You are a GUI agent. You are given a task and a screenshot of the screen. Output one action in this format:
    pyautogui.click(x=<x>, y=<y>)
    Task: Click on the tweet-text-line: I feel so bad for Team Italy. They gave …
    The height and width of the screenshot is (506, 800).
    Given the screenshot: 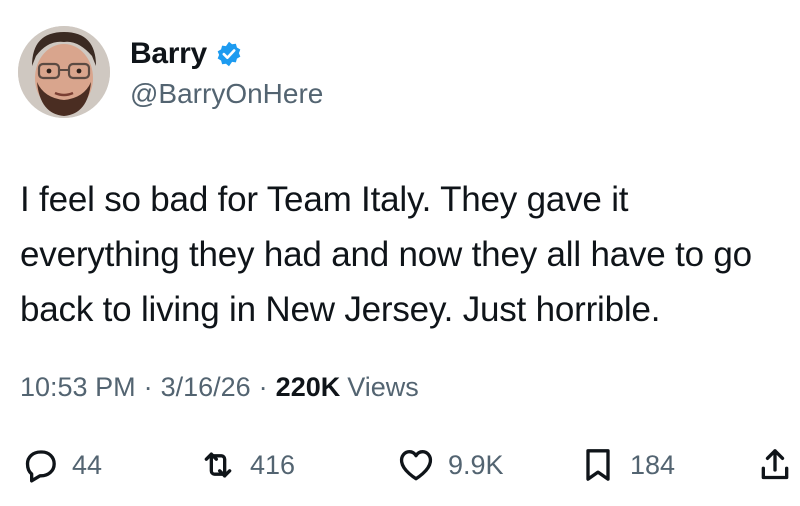 What is the action you would take?
    pyautogui.click(x=324, y=199)
    